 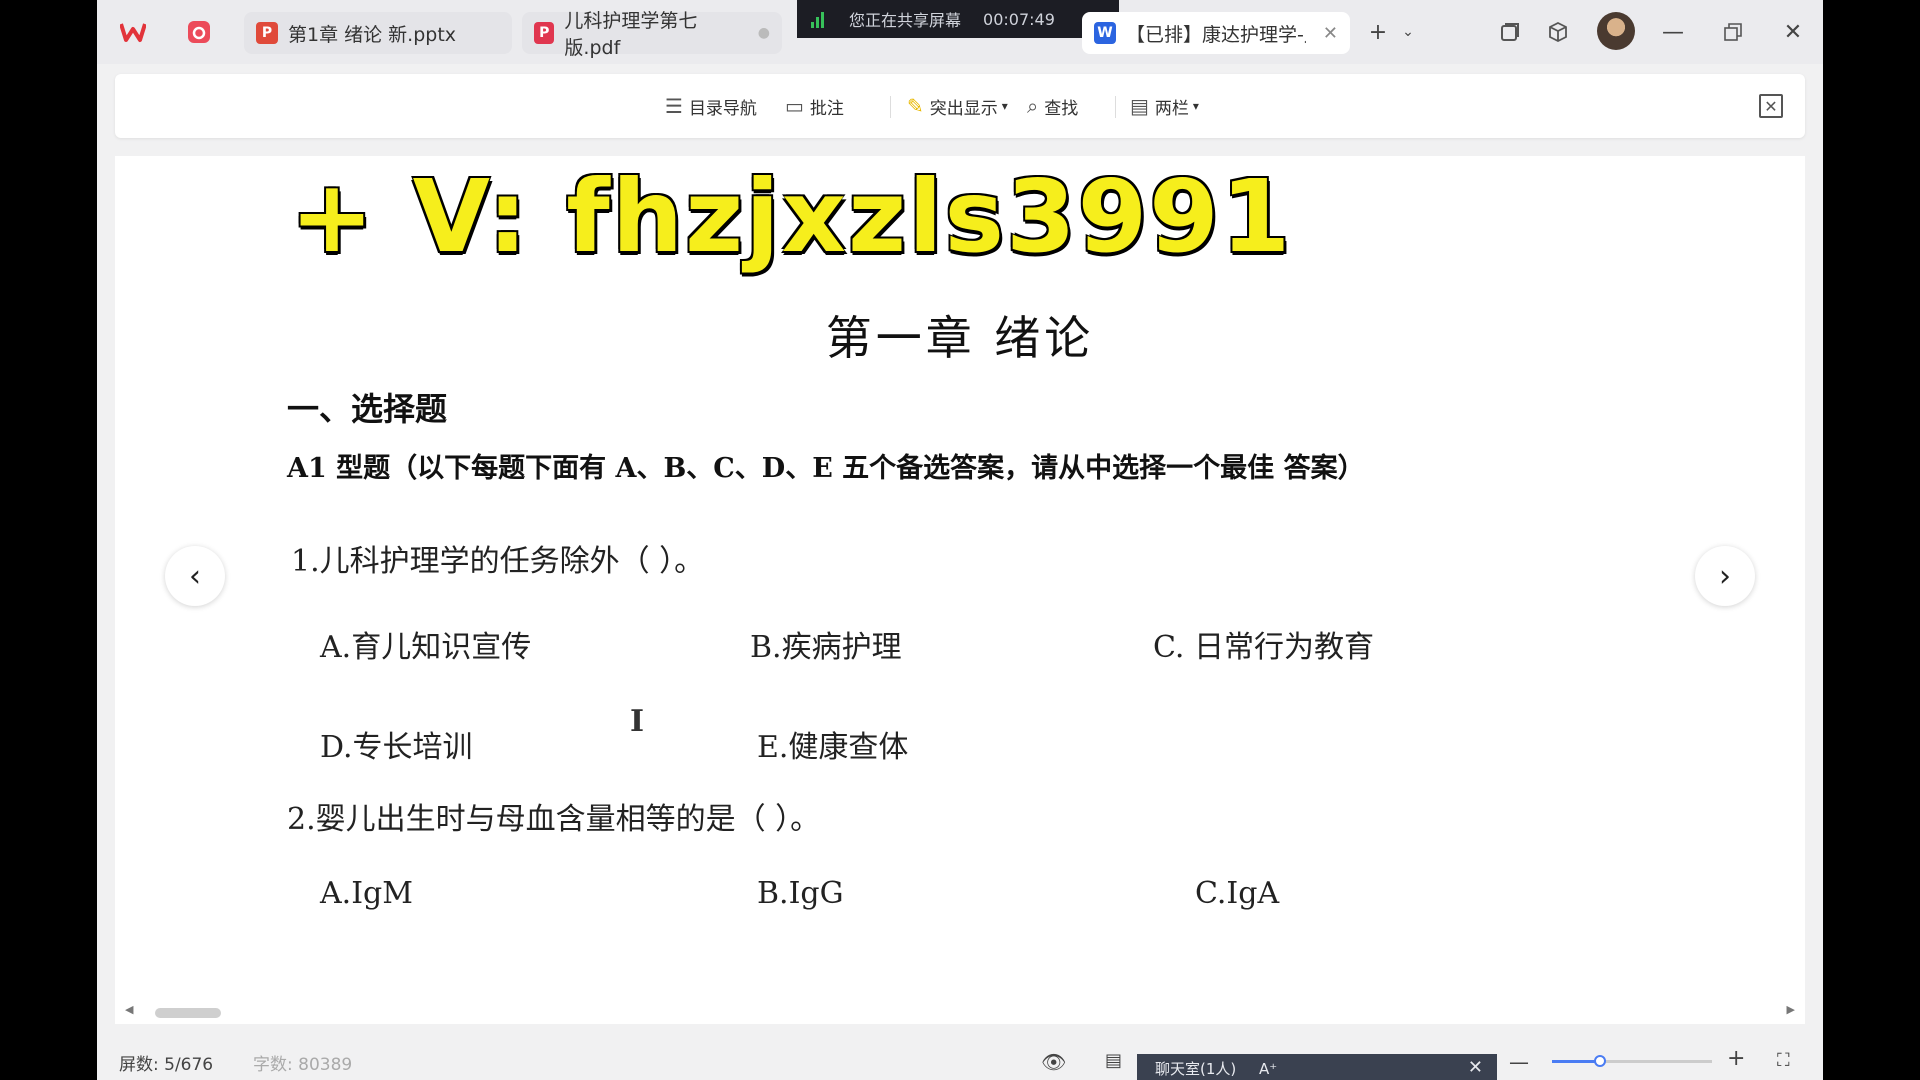 What do you see at coordinates (1558, 32) in the screenshot?
I see `cube-icon` at bounding box center [1558, 32].